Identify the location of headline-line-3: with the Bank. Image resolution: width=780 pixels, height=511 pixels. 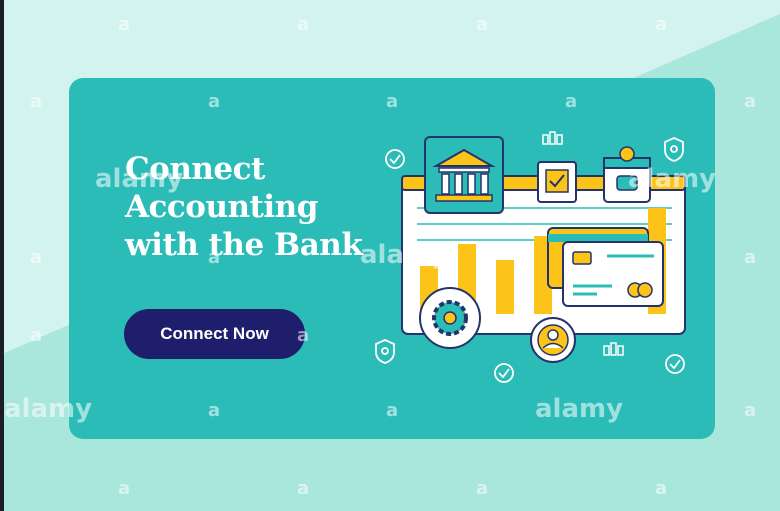
(244, 245).